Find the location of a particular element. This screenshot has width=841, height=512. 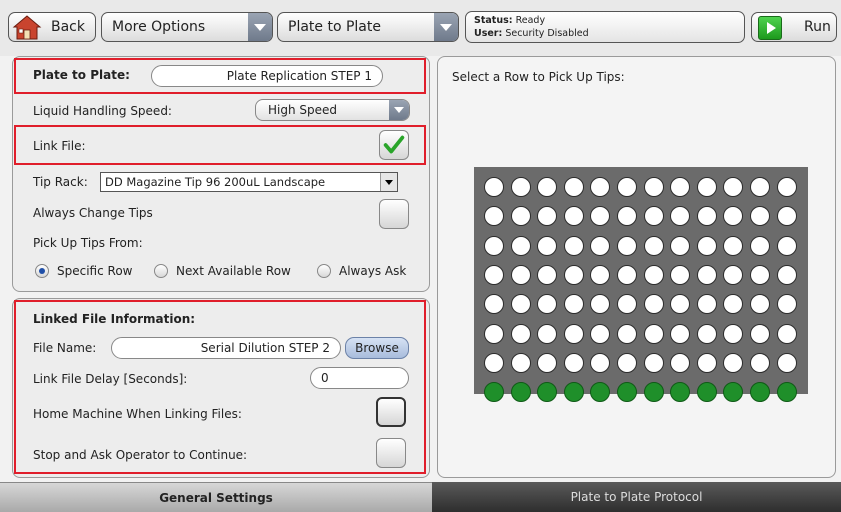

radio-next-available-row is located at coordinates (161, 271).